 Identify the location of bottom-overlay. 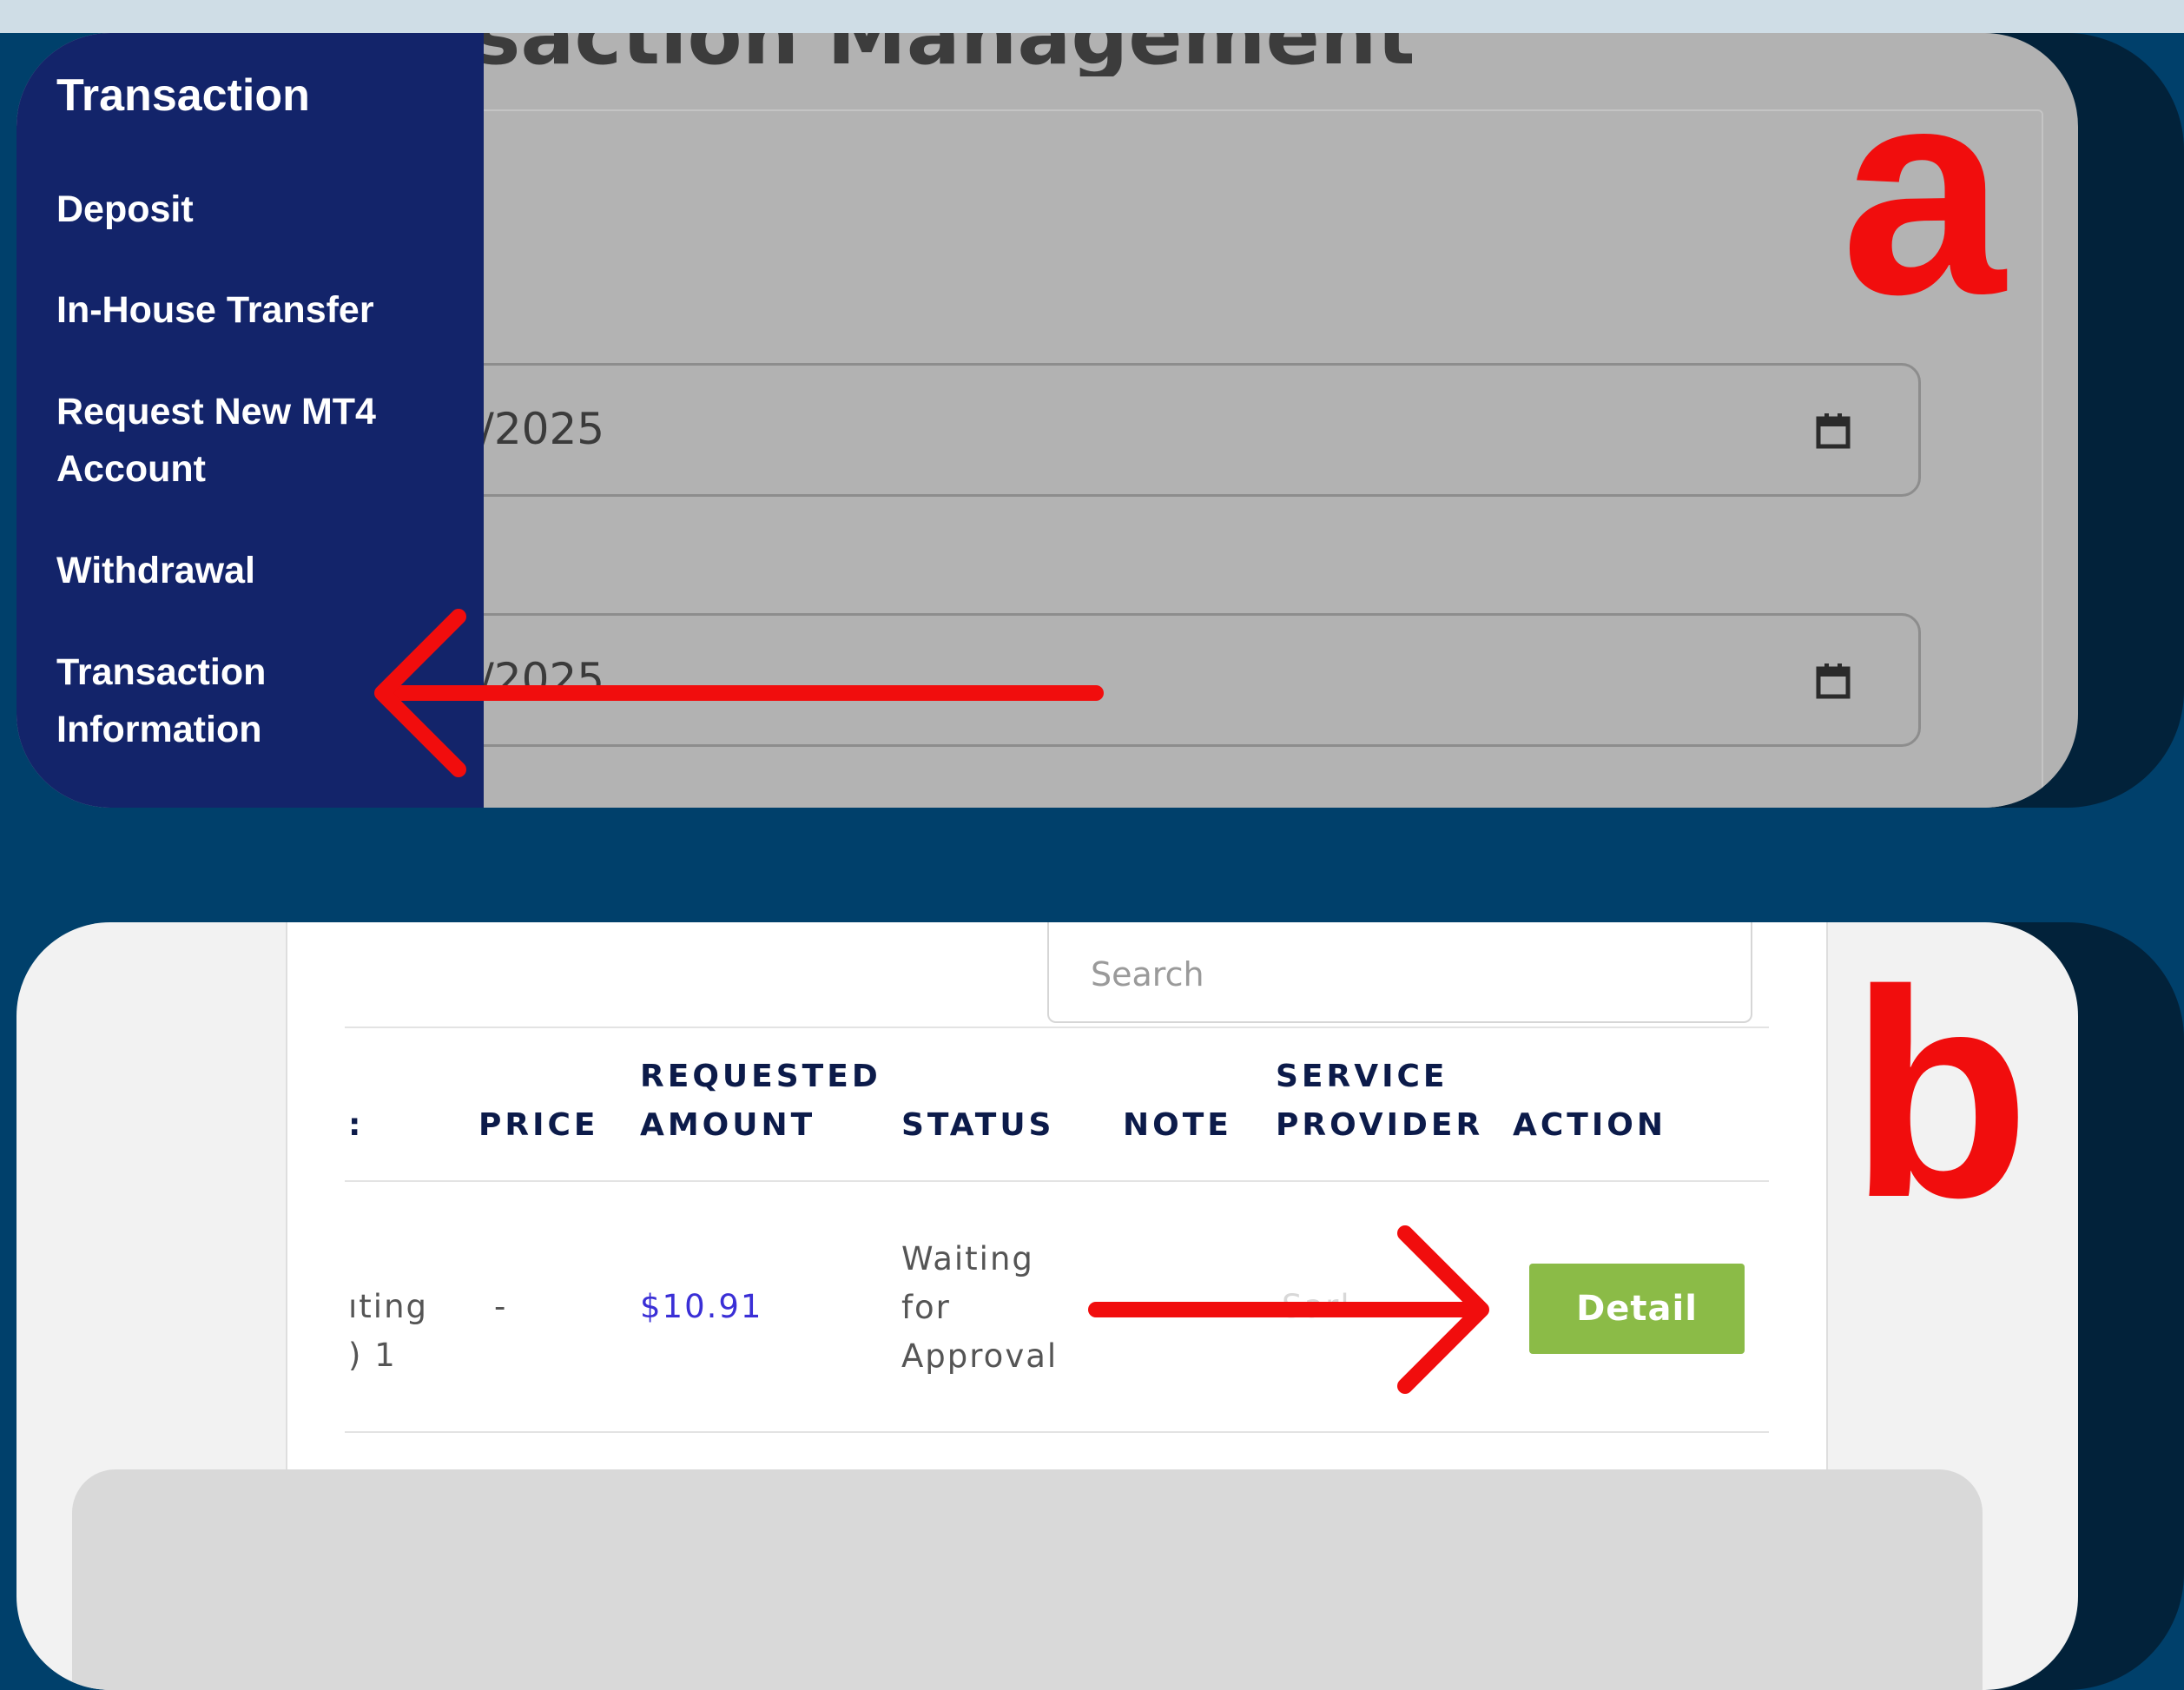
(1027, 1579).